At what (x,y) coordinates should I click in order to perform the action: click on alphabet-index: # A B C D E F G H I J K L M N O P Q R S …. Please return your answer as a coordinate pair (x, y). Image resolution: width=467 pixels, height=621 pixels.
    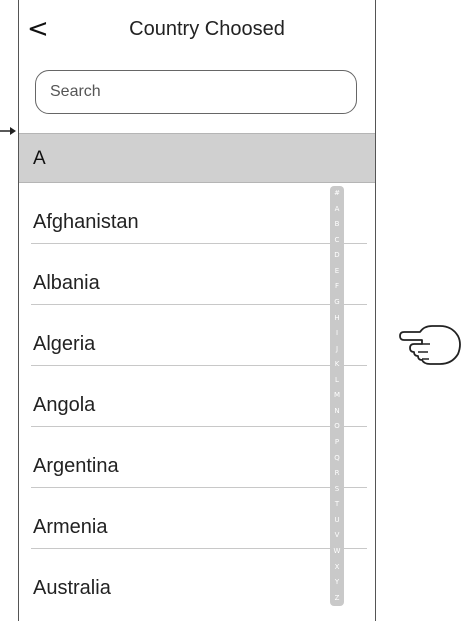
    Looking at the image, I should click on (337, 396).